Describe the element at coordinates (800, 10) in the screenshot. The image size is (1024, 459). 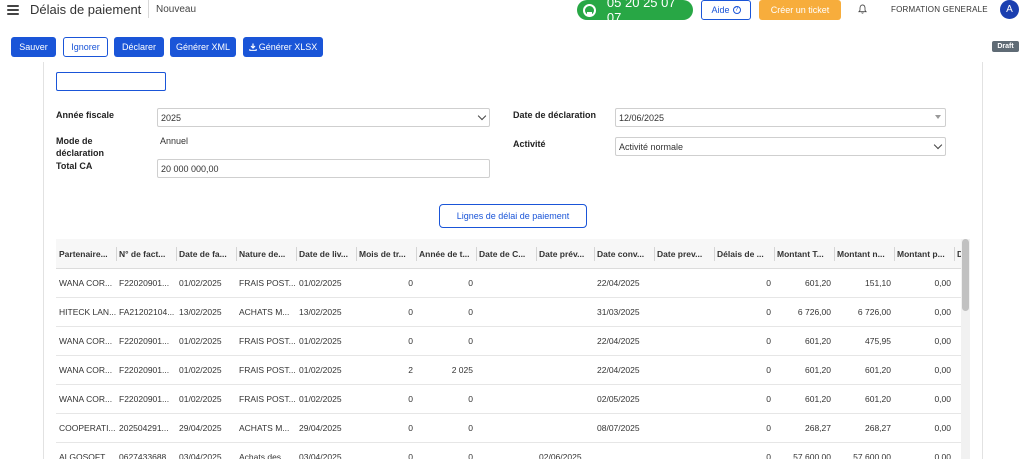
I see `create-ticket-button: Créer un ticket` at that location.